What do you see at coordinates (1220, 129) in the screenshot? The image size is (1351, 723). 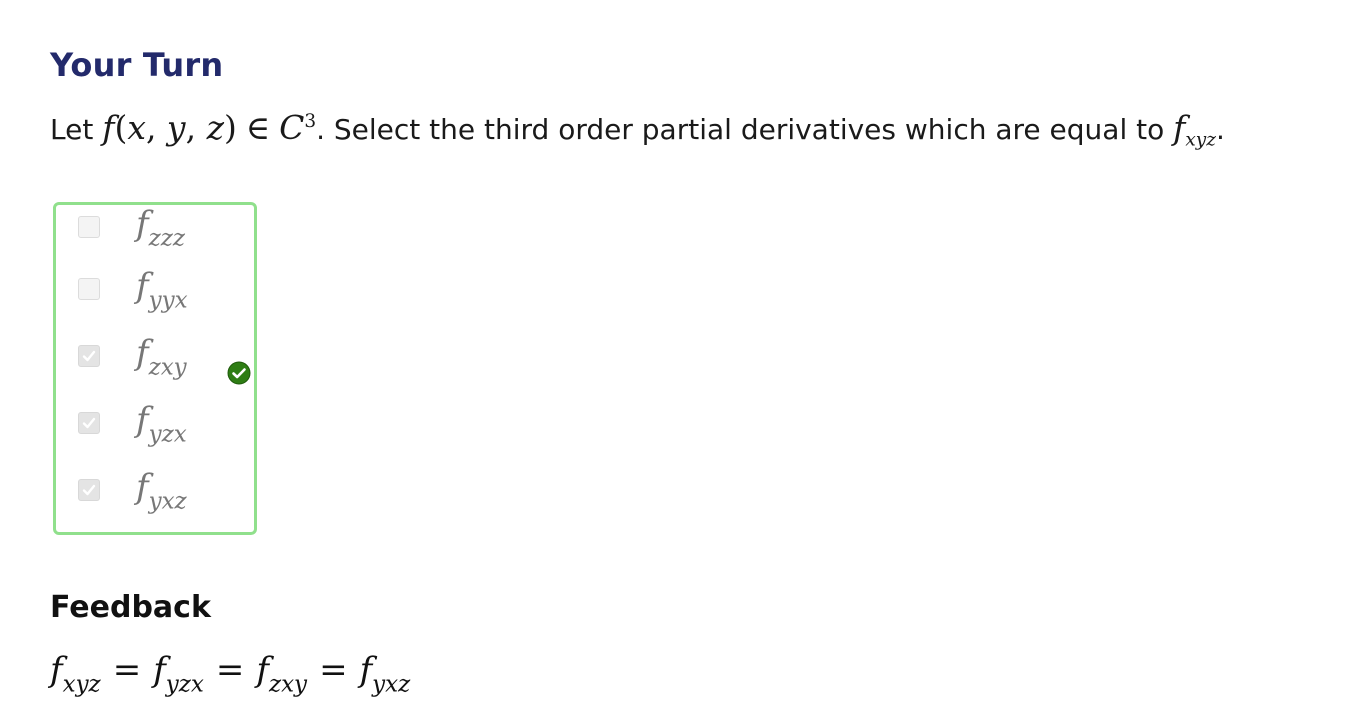 I see `prompt-end: .` at bounding box center [1220, 129].